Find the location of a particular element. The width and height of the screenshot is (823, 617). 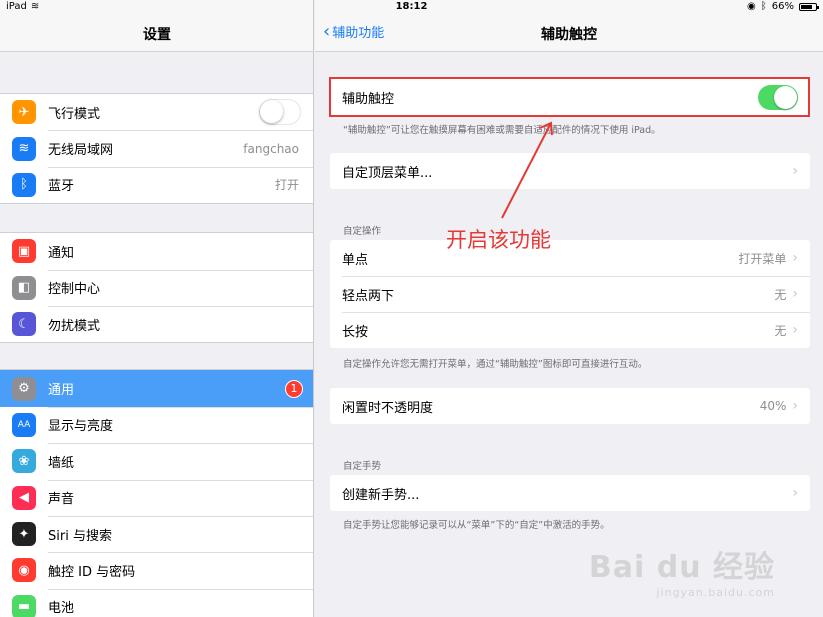

annotation-text: 开启该功能 is located at coordinates (498, 240).